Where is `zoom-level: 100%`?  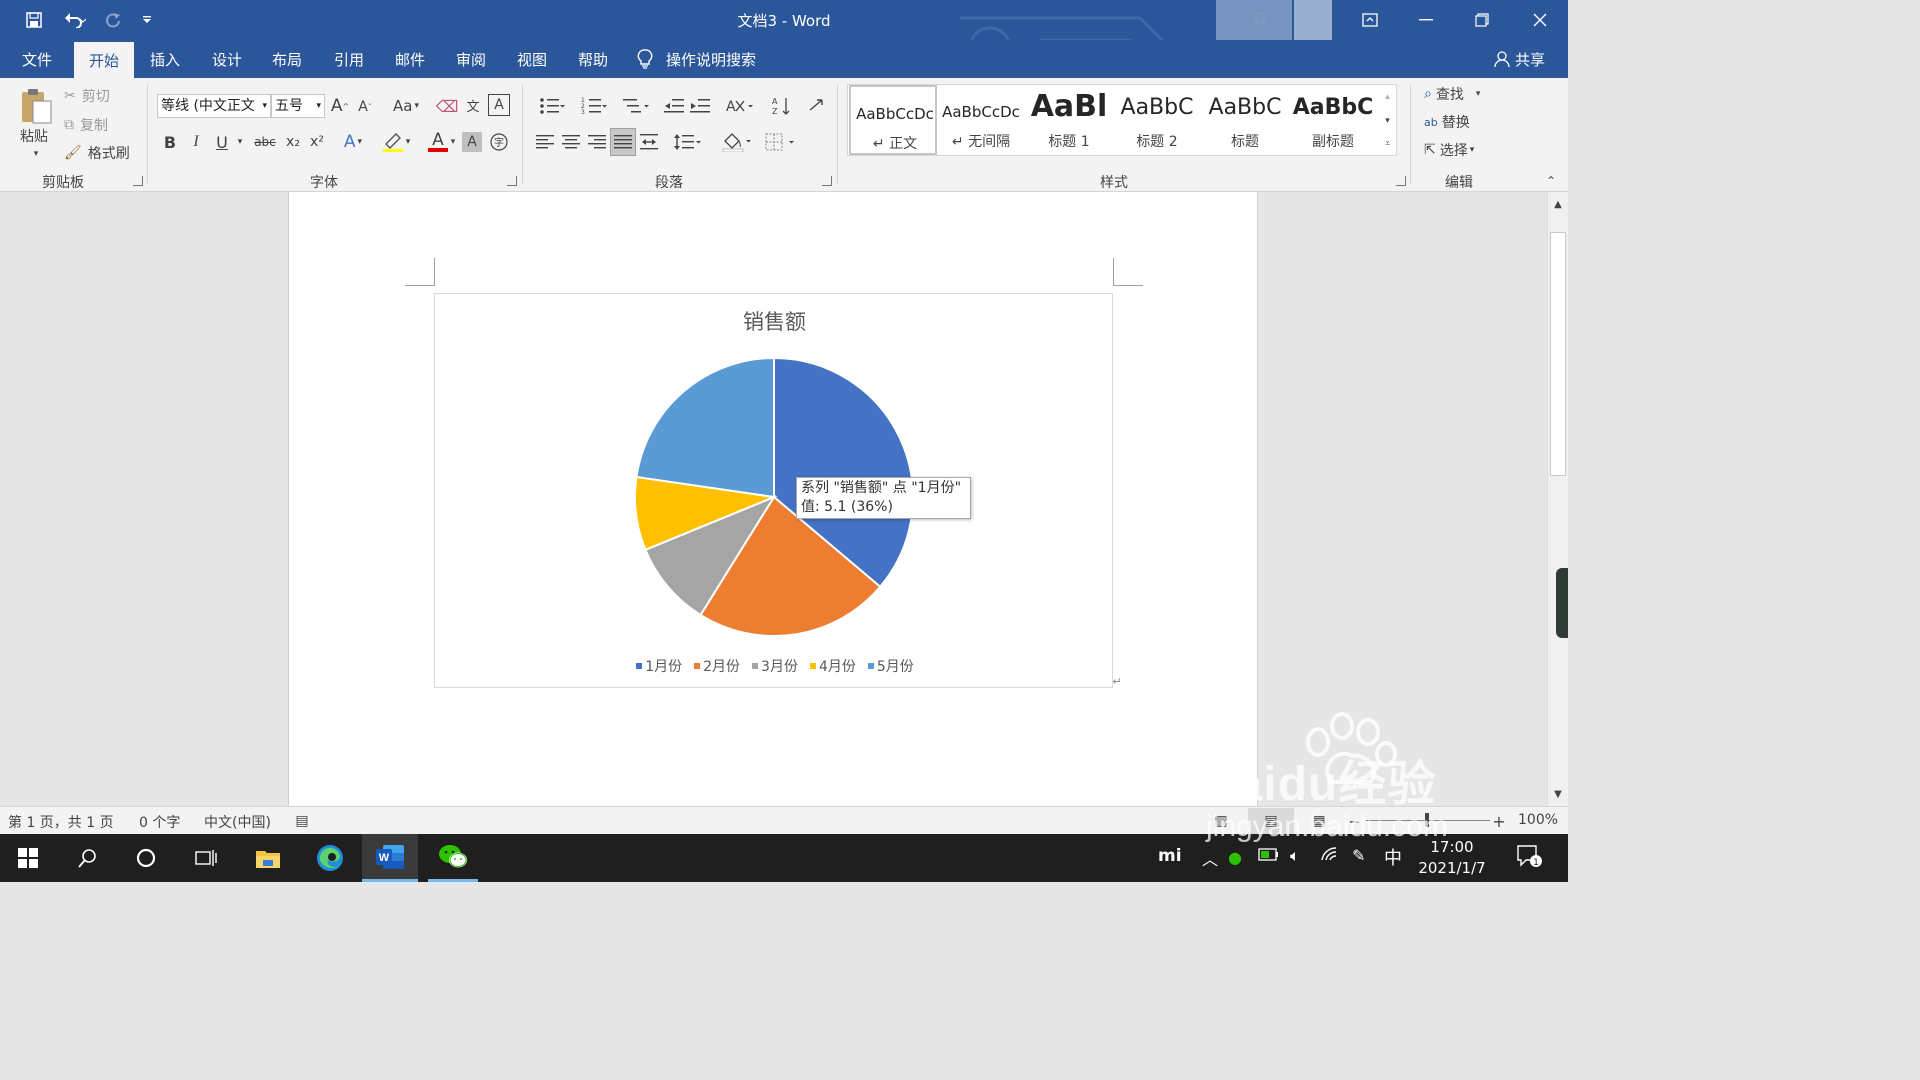
zoom-level: 100% is located at coordinates (1538, 820).